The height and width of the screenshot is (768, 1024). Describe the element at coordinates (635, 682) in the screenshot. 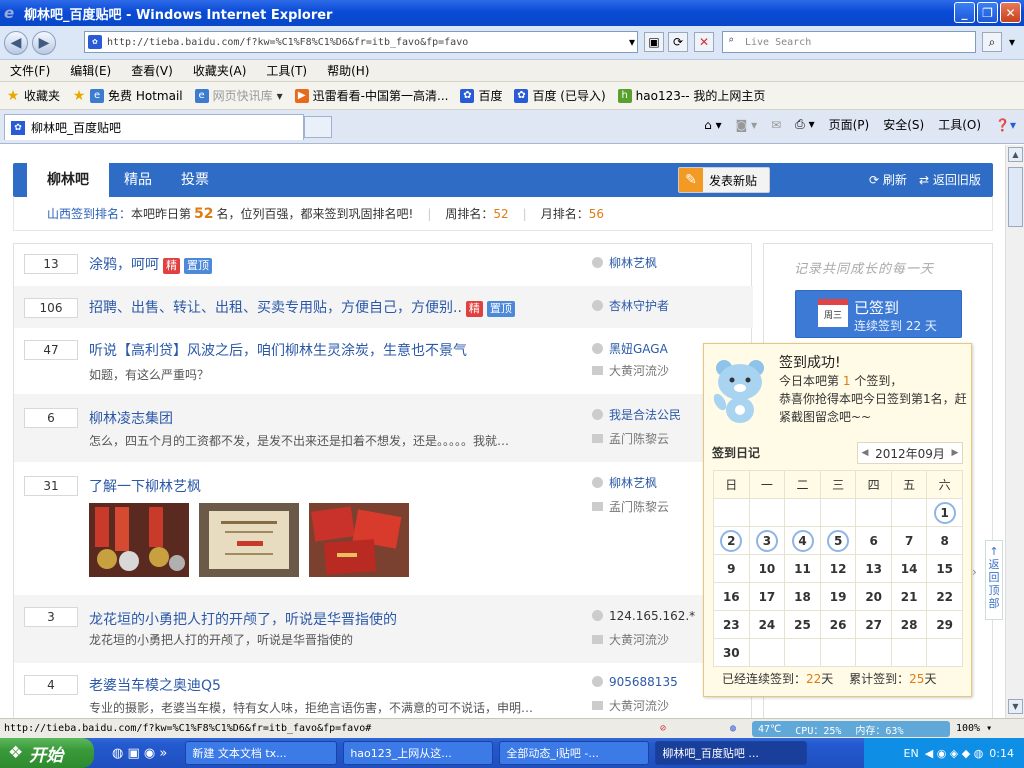

I see `thread-author: 905688135` at that location.